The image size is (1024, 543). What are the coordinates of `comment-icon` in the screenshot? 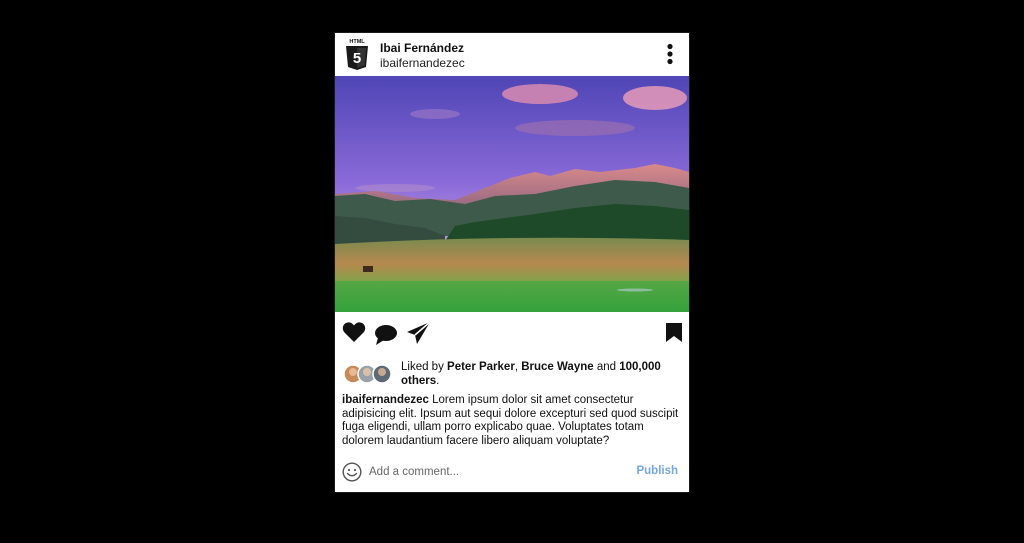 It's located at (386, 335).